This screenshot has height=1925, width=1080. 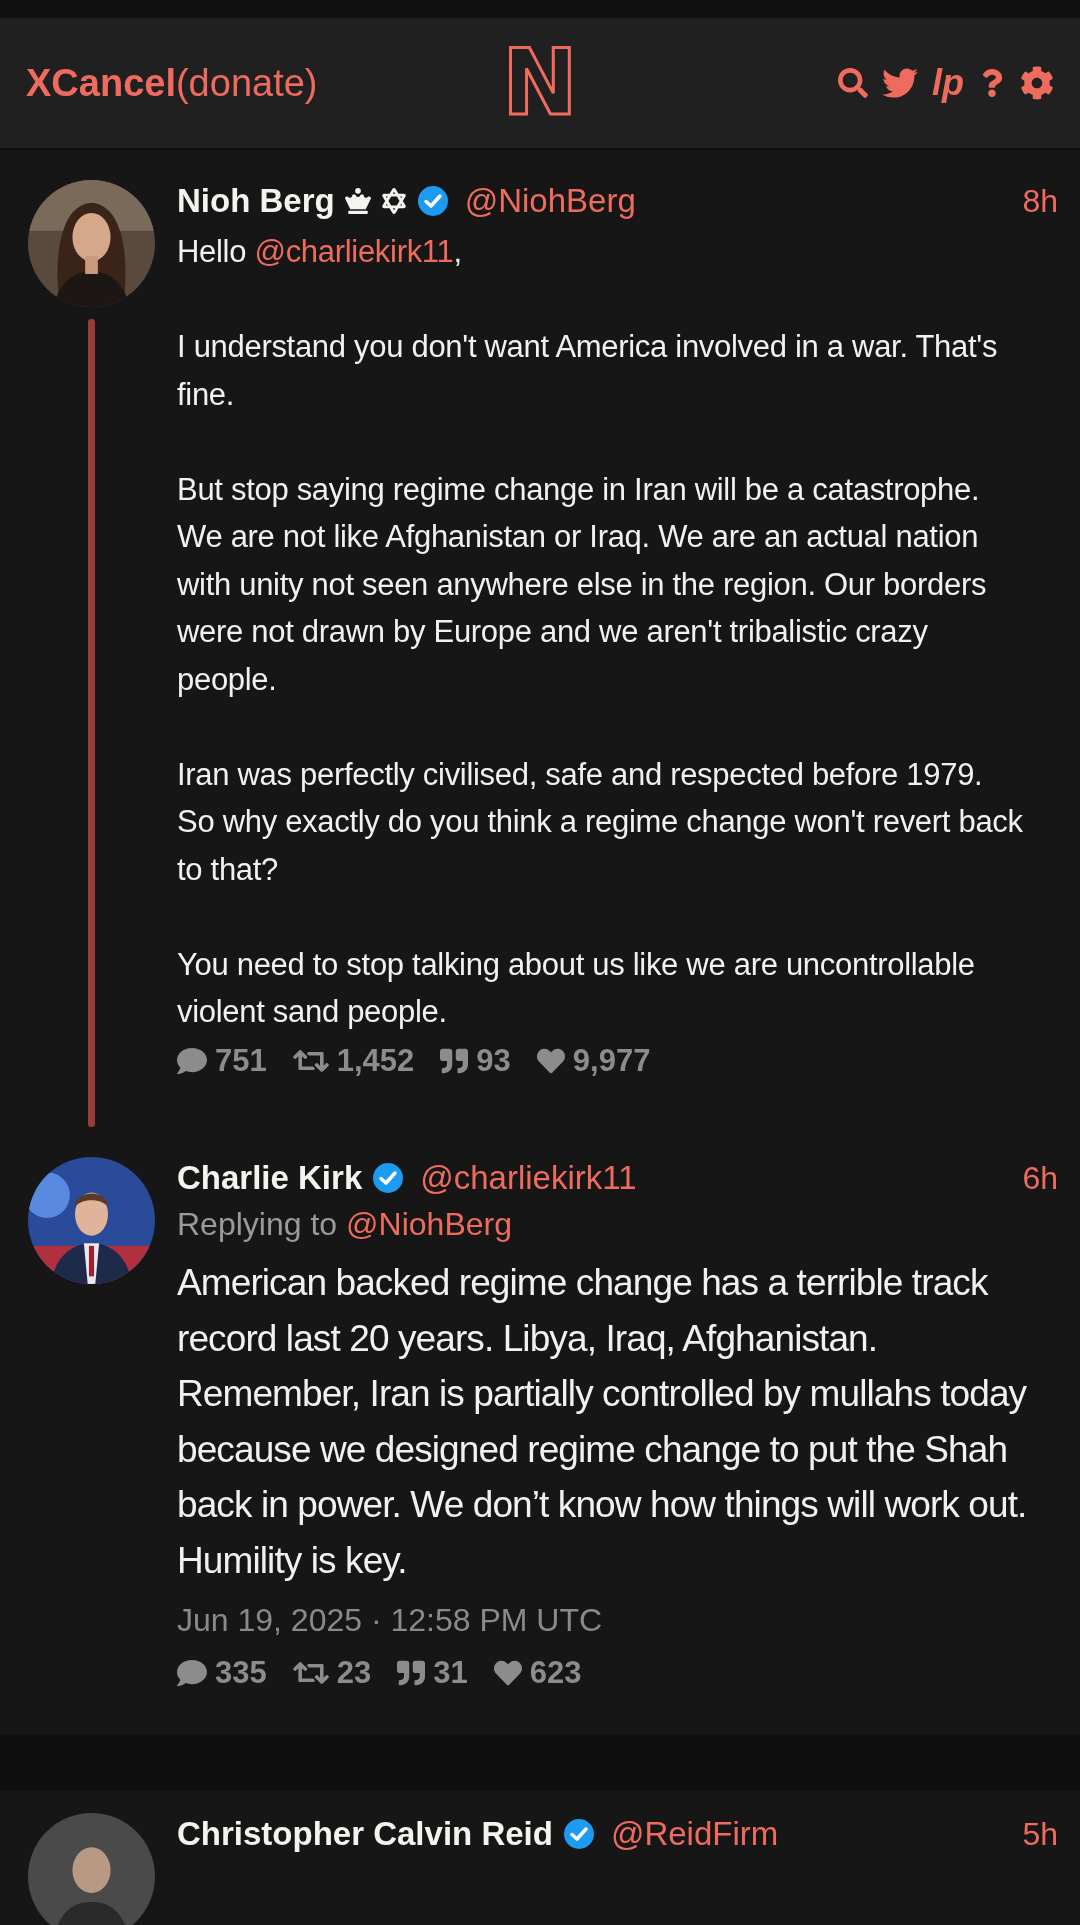 What do you see at coordinates (365, 1834) in the screenshot?
I see `user-name: Christopher Calvin Reid` at bounding box center [365, 1834].